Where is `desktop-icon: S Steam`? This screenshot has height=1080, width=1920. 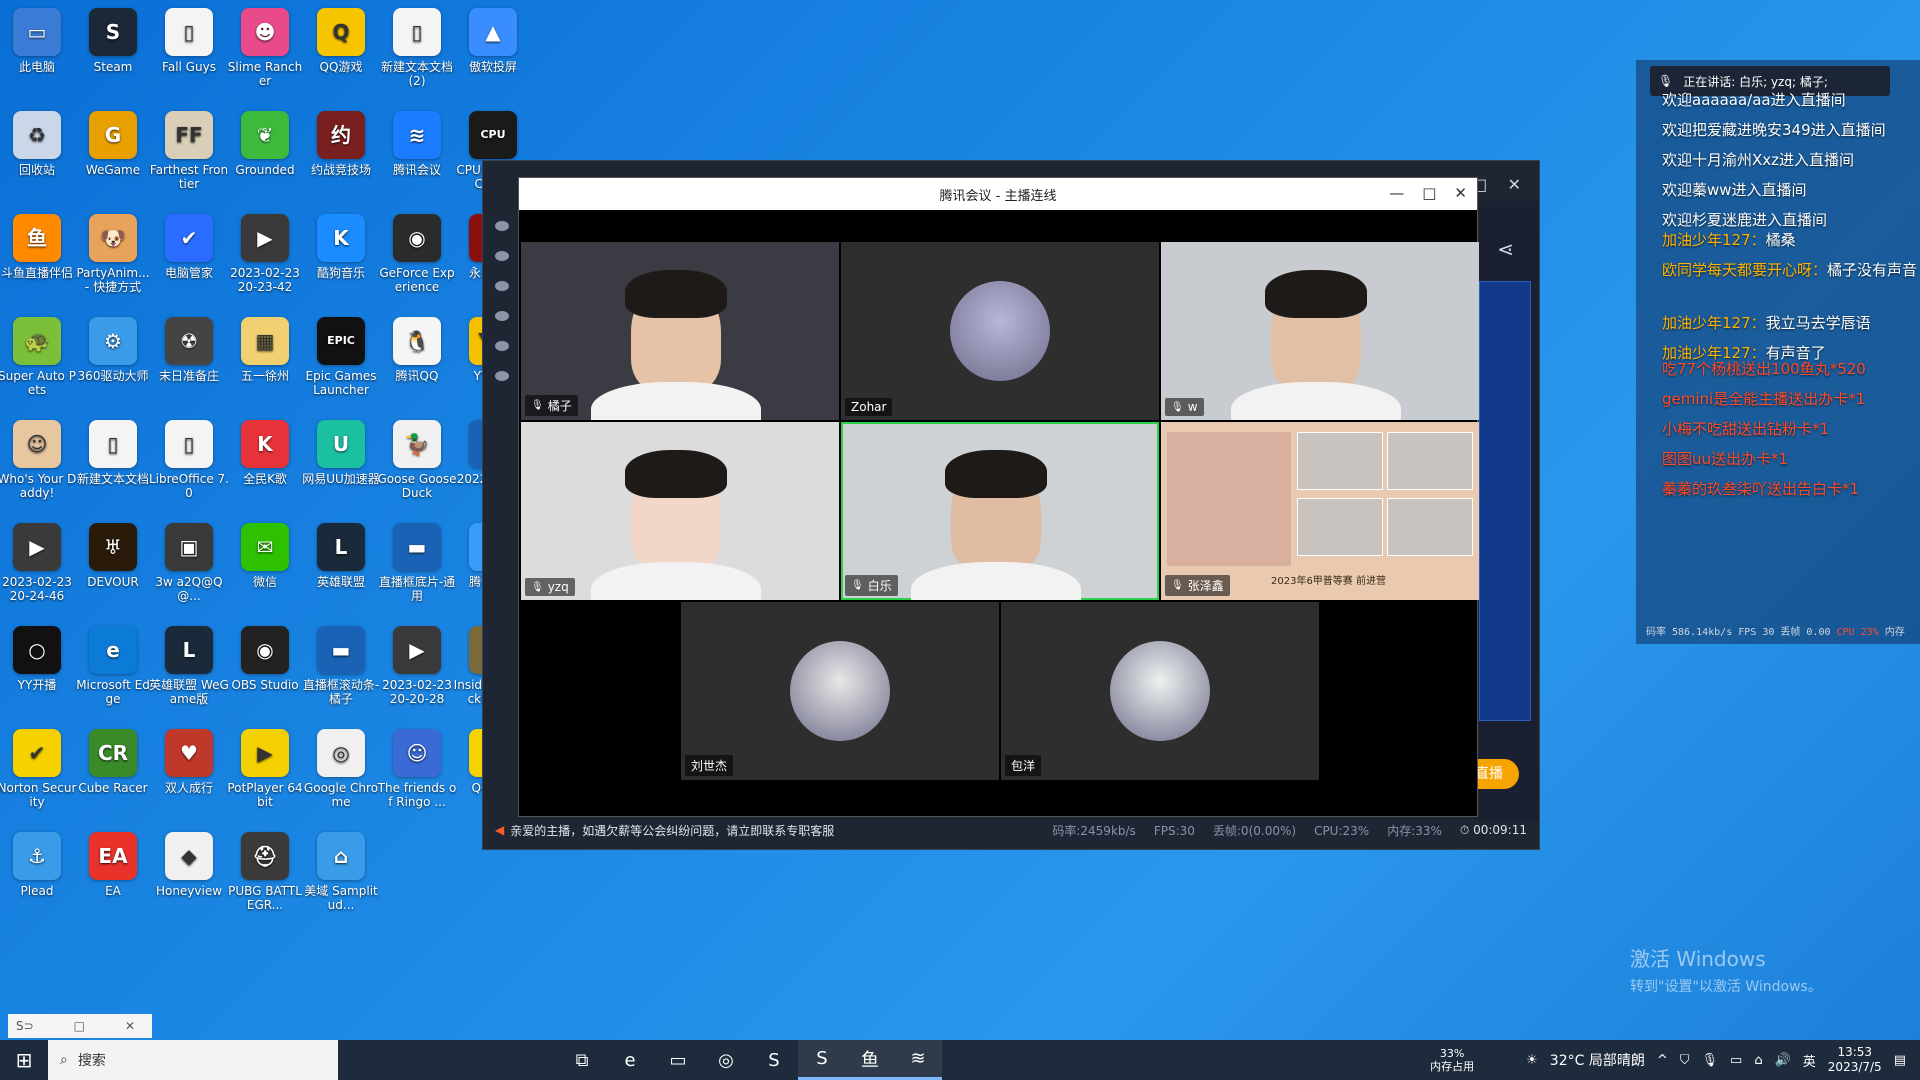 desktop-icon: S Steam is located at coordinates (113, 58).